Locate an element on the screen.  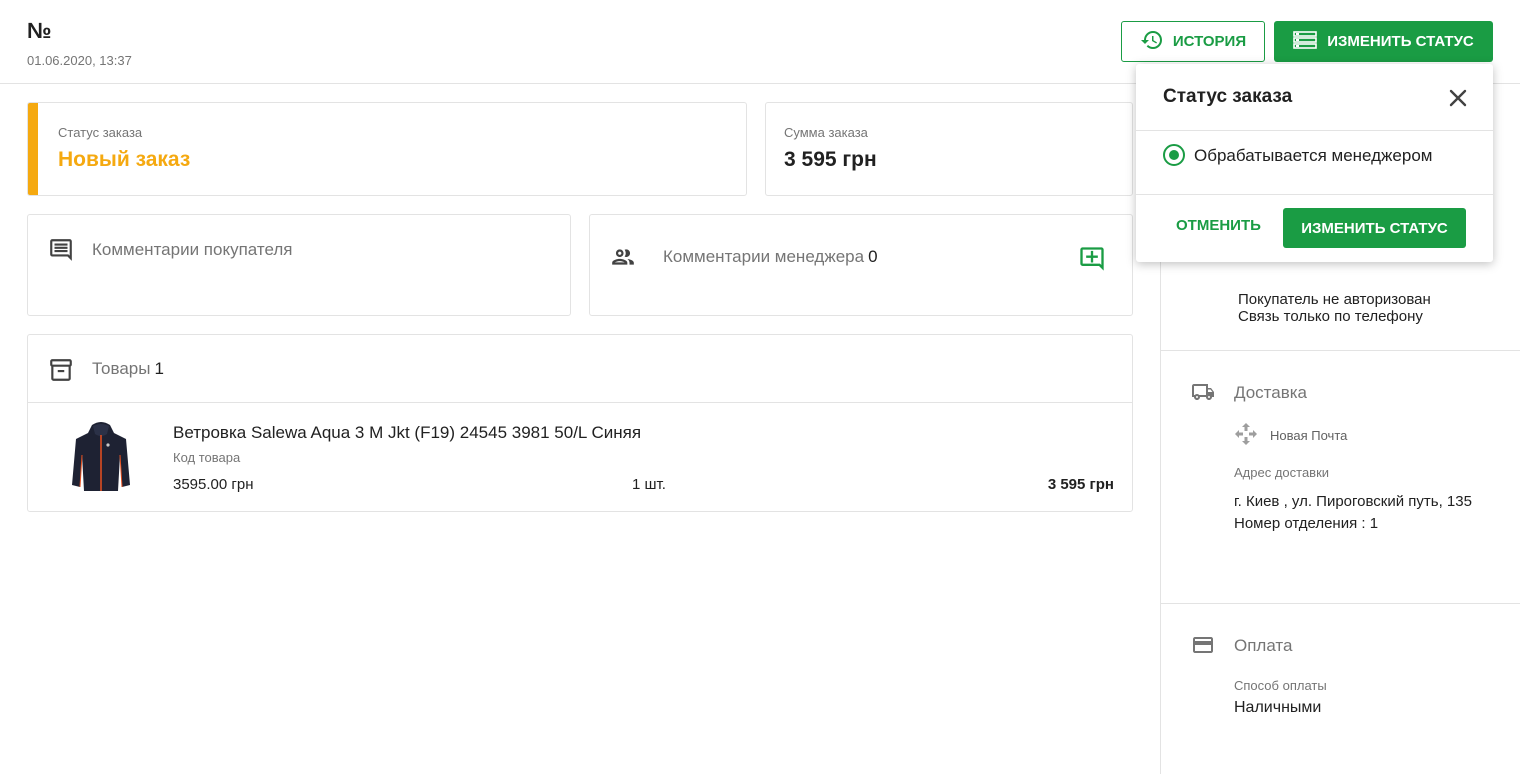
order-status-label: Статус заказа is located at coordinates (100, 132).